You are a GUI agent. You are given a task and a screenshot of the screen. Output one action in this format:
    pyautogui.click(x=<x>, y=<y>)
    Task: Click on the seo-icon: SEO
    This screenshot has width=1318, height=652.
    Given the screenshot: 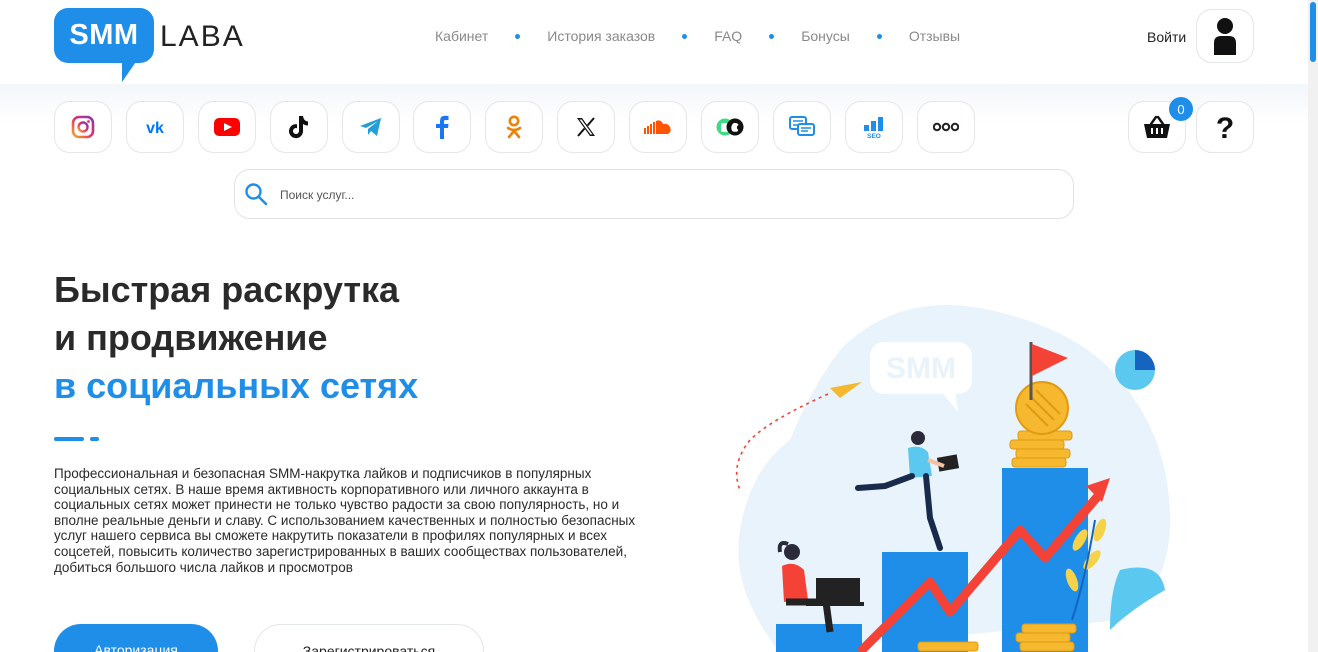 What is the action you would take?
    pyautogui.click(x=873, y=127)
    